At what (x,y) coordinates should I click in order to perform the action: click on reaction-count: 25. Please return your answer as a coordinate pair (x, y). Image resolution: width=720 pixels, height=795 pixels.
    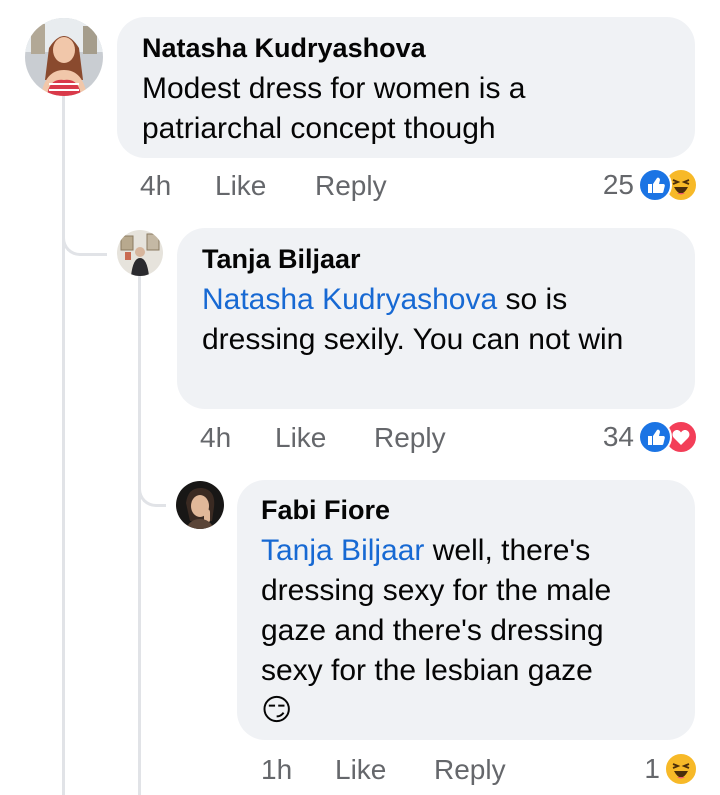
    Looking at the image, I should click on (618, 184).